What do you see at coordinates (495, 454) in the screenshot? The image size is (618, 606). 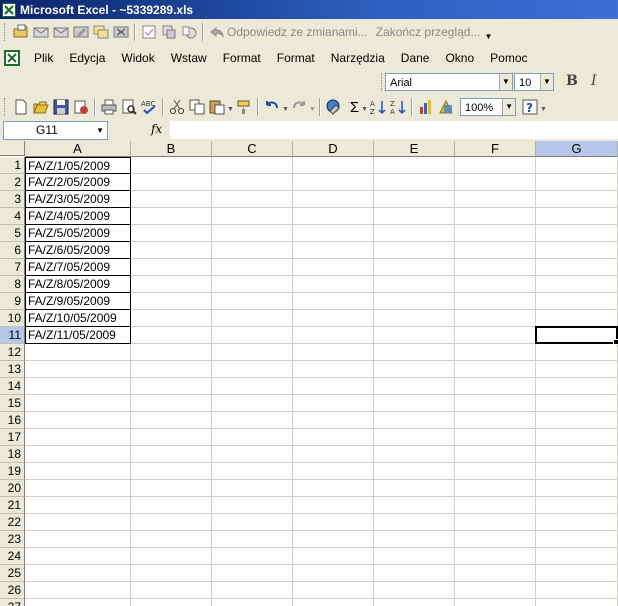 I see `cell-f18` at bounding box center [495, 454].